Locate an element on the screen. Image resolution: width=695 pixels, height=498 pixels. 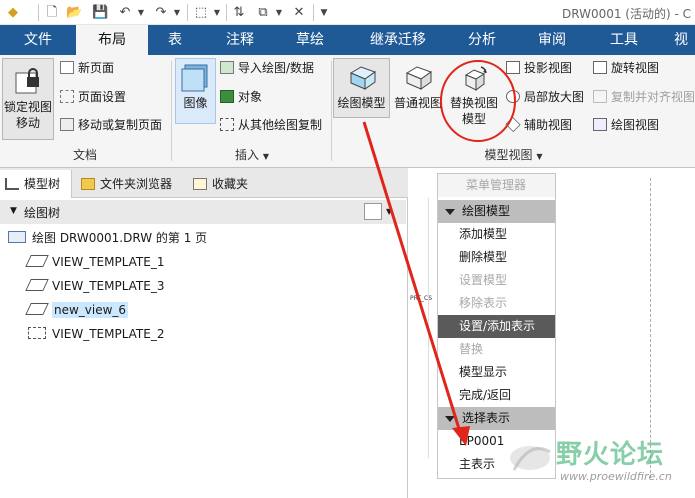
red-arrow-head-icon is located at coordinates (461, 436).